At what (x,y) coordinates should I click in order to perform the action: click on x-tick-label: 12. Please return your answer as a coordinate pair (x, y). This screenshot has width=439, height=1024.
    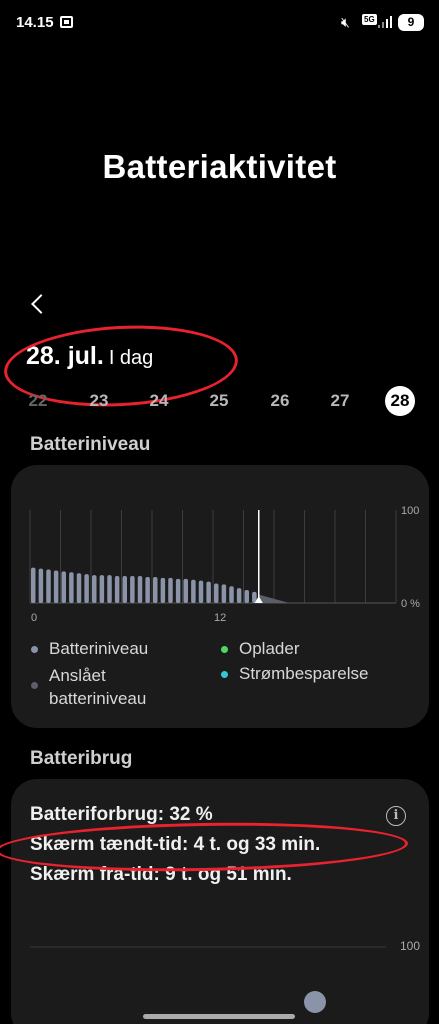
    Looking at the image, I should click on (220, 618).